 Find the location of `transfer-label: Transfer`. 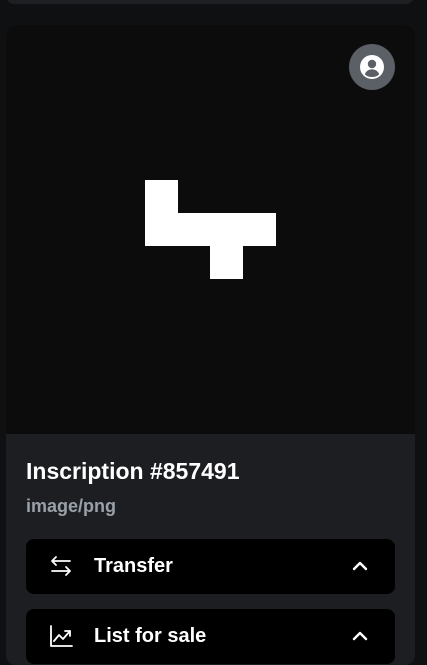

transfer-label: Transfer is located at coordinates (133, 566).